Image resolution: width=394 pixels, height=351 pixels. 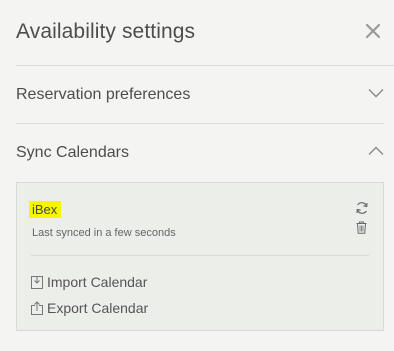 What do you see at coordinates (37, 308) in the screenshot?
I see `export-icon` at bounding box center [37, 308].